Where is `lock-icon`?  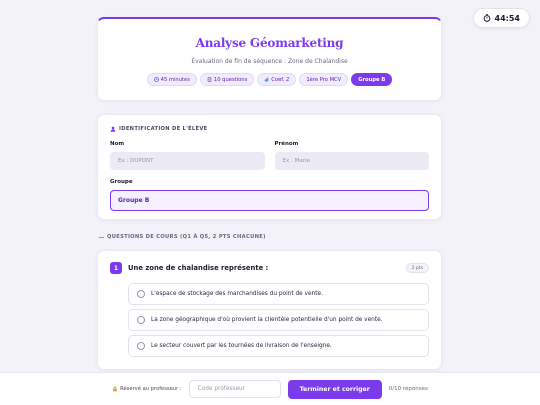
lock-icon is located at coordinates (115, 389).